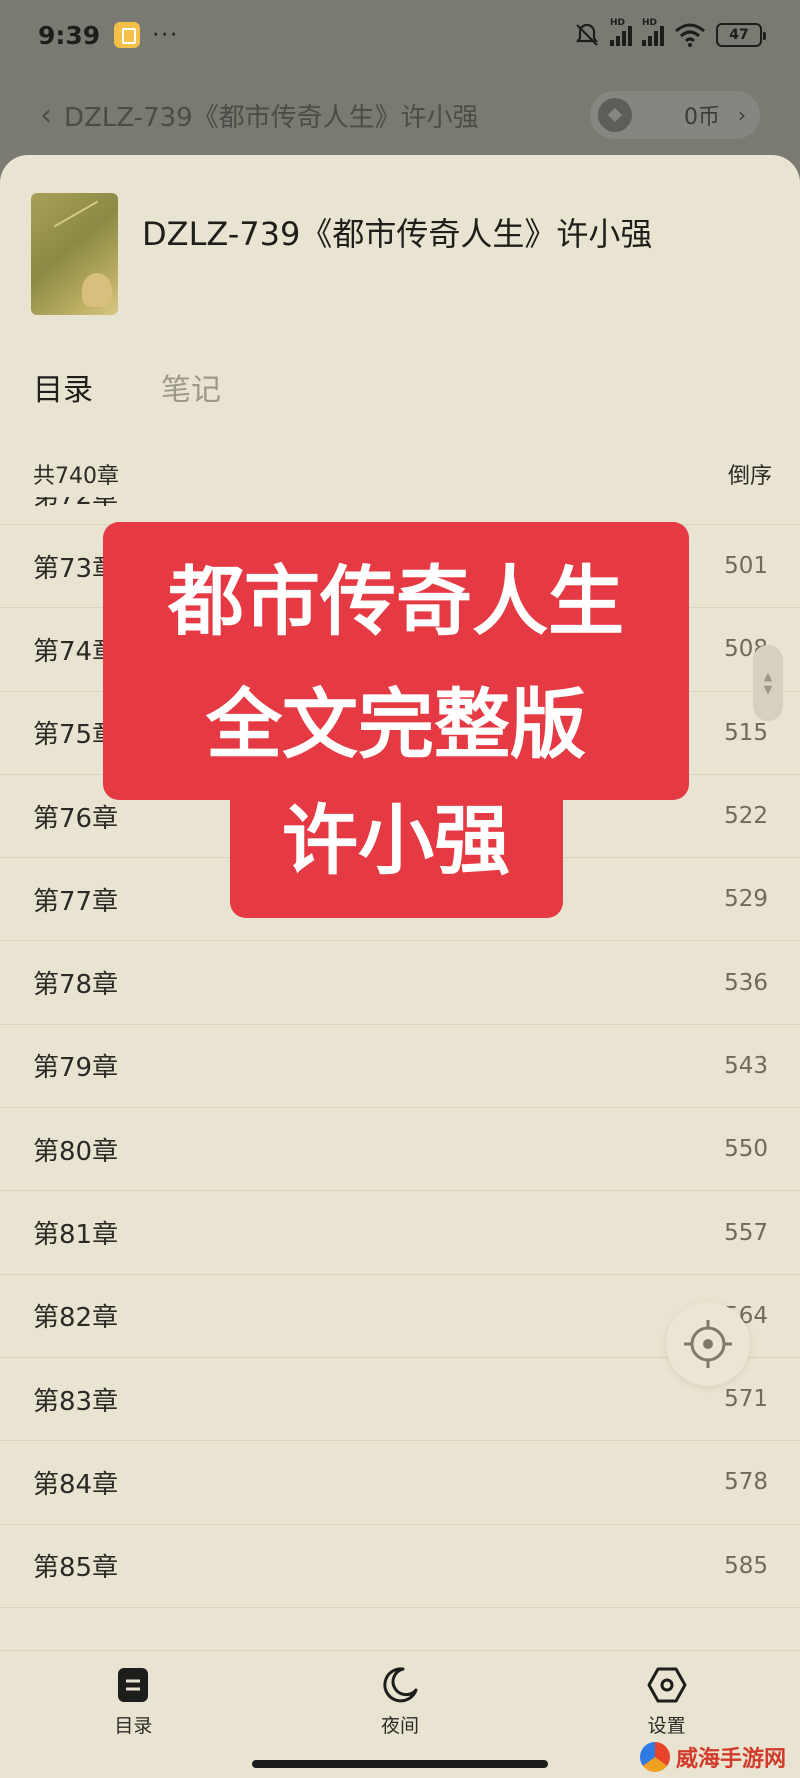  Describe the element at coordinates (402, 474) in the screenshot. I see `chapter-list-header: 共740章 倒序` at that location.